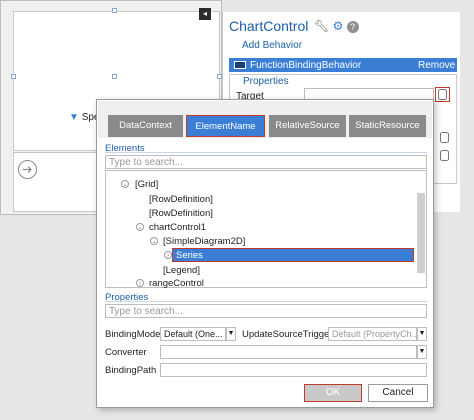 The height and width of the screenshot is (420, 474). What do you see at coordinates (269, 26) in the screenshot?
I see `panel-title: ChartControl` at bounding box center [269, 26].